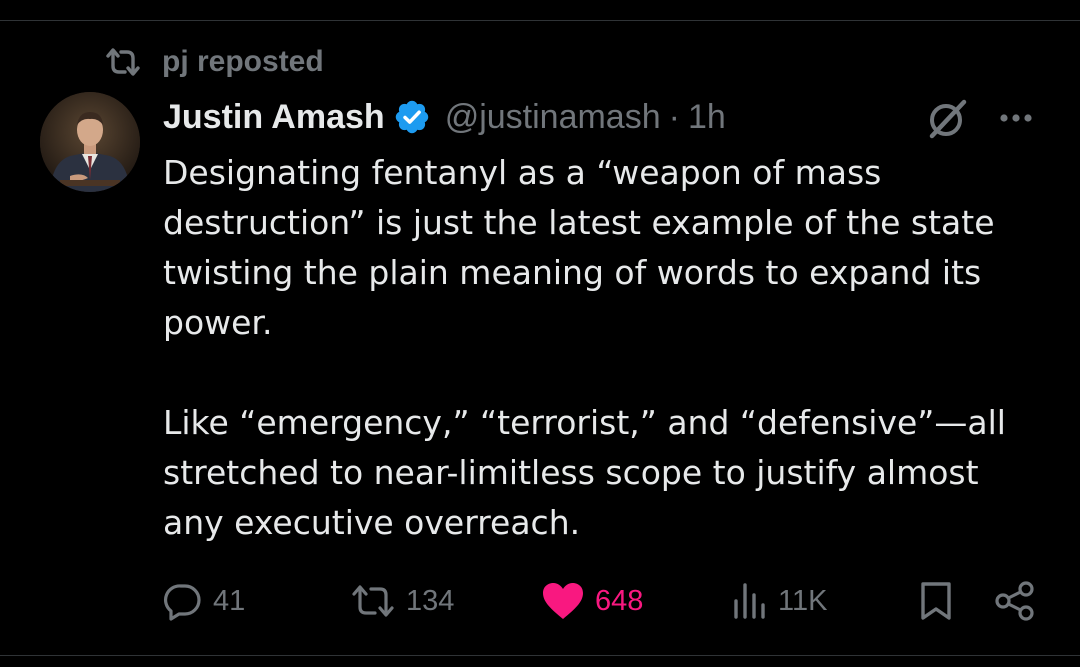 This screenshot has width=1080, height=667. I want to click on timestamp: 1h, so click(707, 117).